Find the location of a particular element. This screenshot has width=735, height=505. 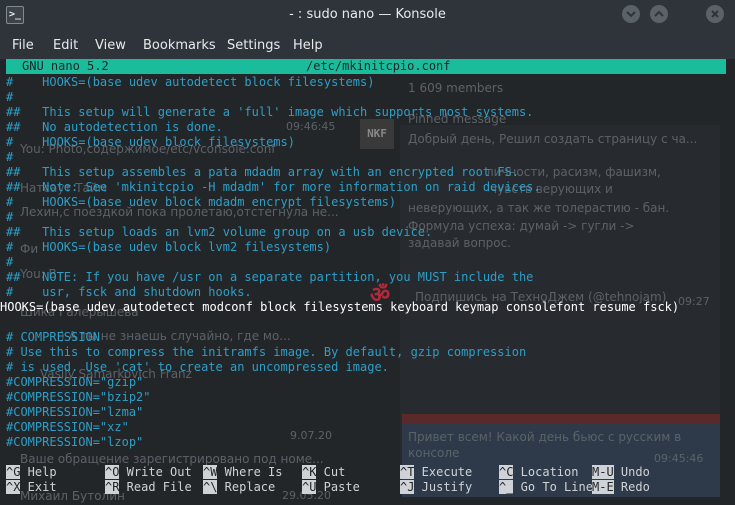

shortcut-redo: M-E Redo is located at coordinates (621, 487).